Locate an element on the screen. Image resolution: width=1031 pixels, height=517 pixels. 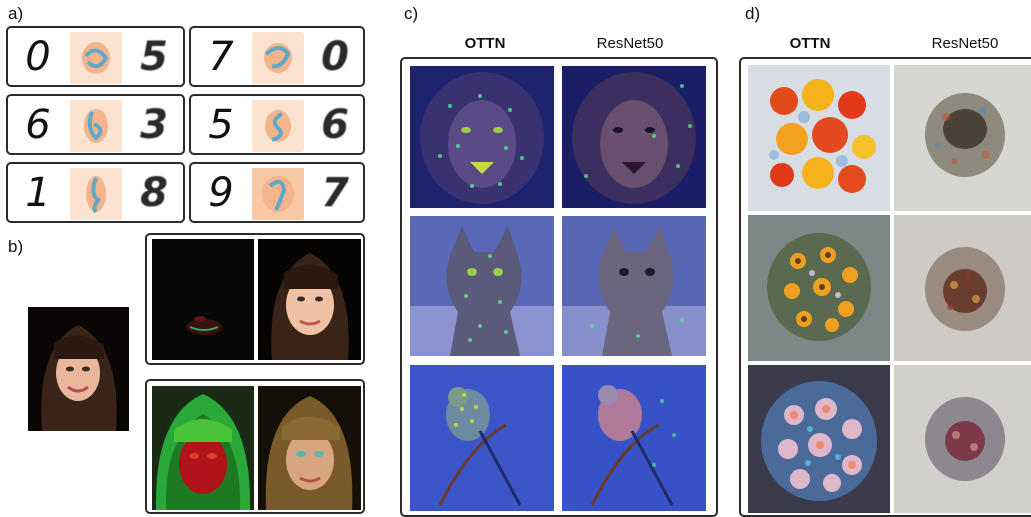
digit-result: 8 is located at coordinates (154, 193).